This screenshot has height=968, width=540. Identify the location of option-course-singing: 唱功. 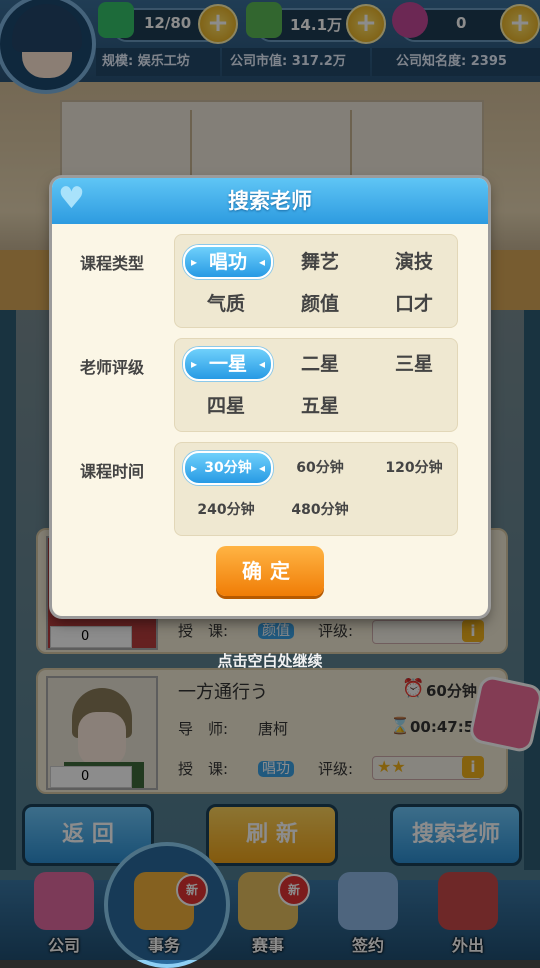
(228, 262).